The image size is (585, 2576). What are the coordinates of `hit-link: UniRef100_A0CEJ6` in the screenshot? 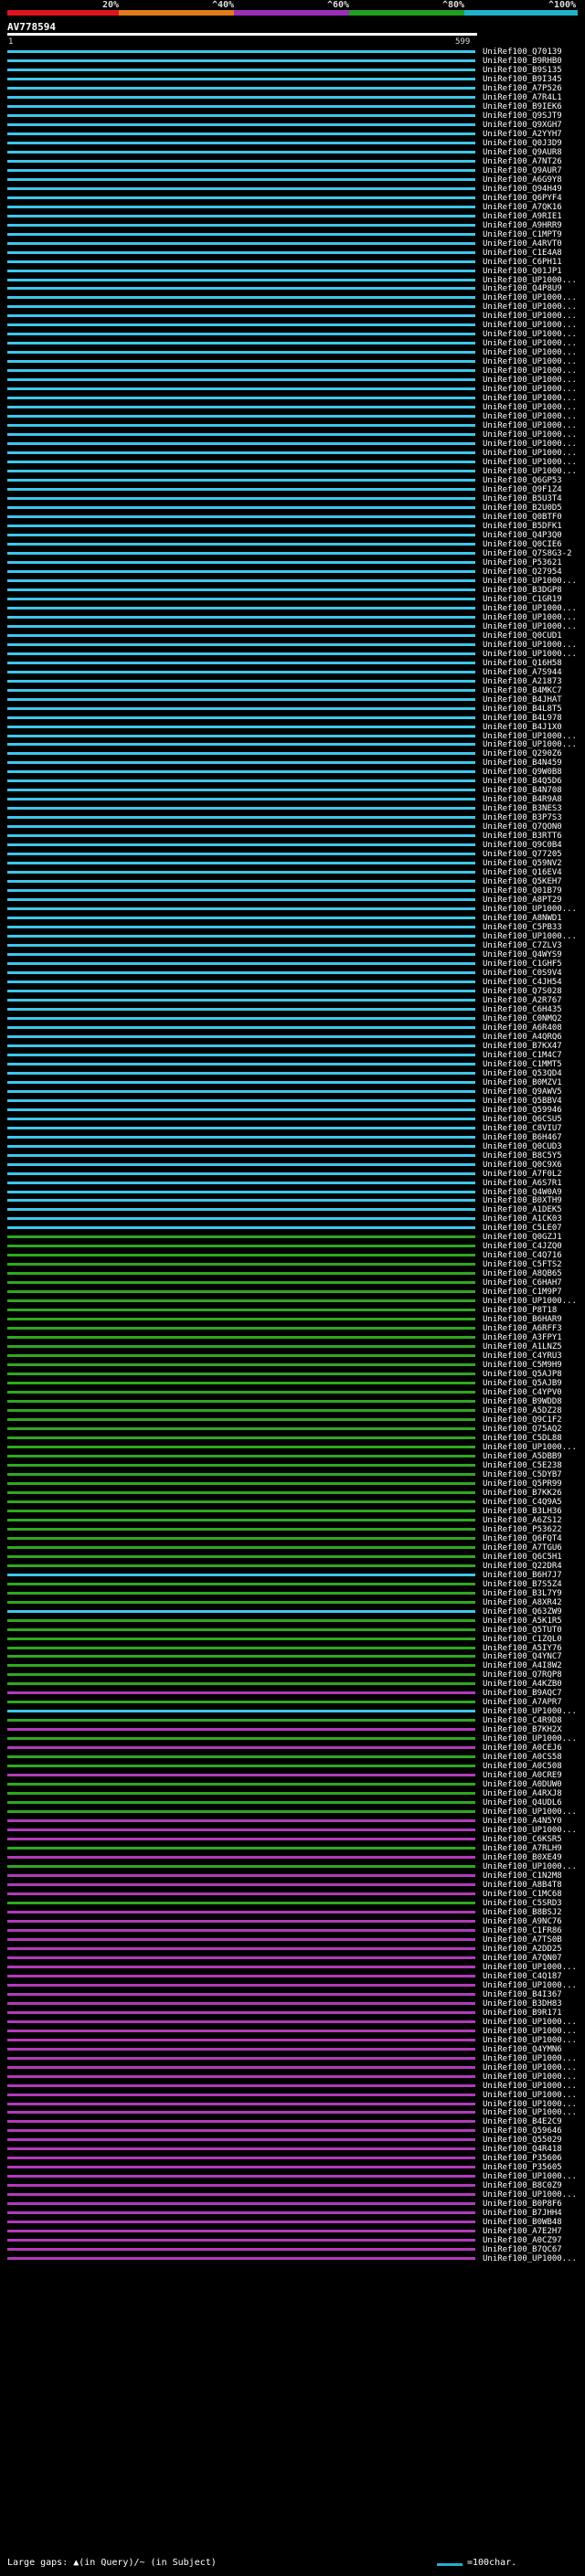 It's located at (522, 1748).